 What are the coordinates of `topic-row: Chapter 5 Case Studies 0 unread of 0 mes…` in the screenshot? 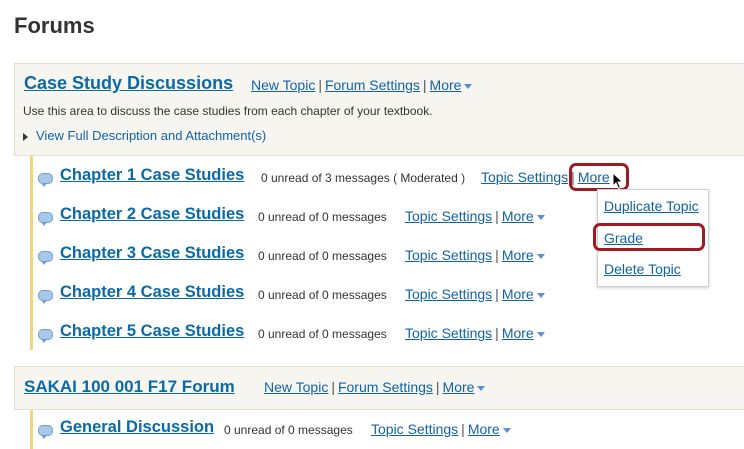 It's located at (383, 334).